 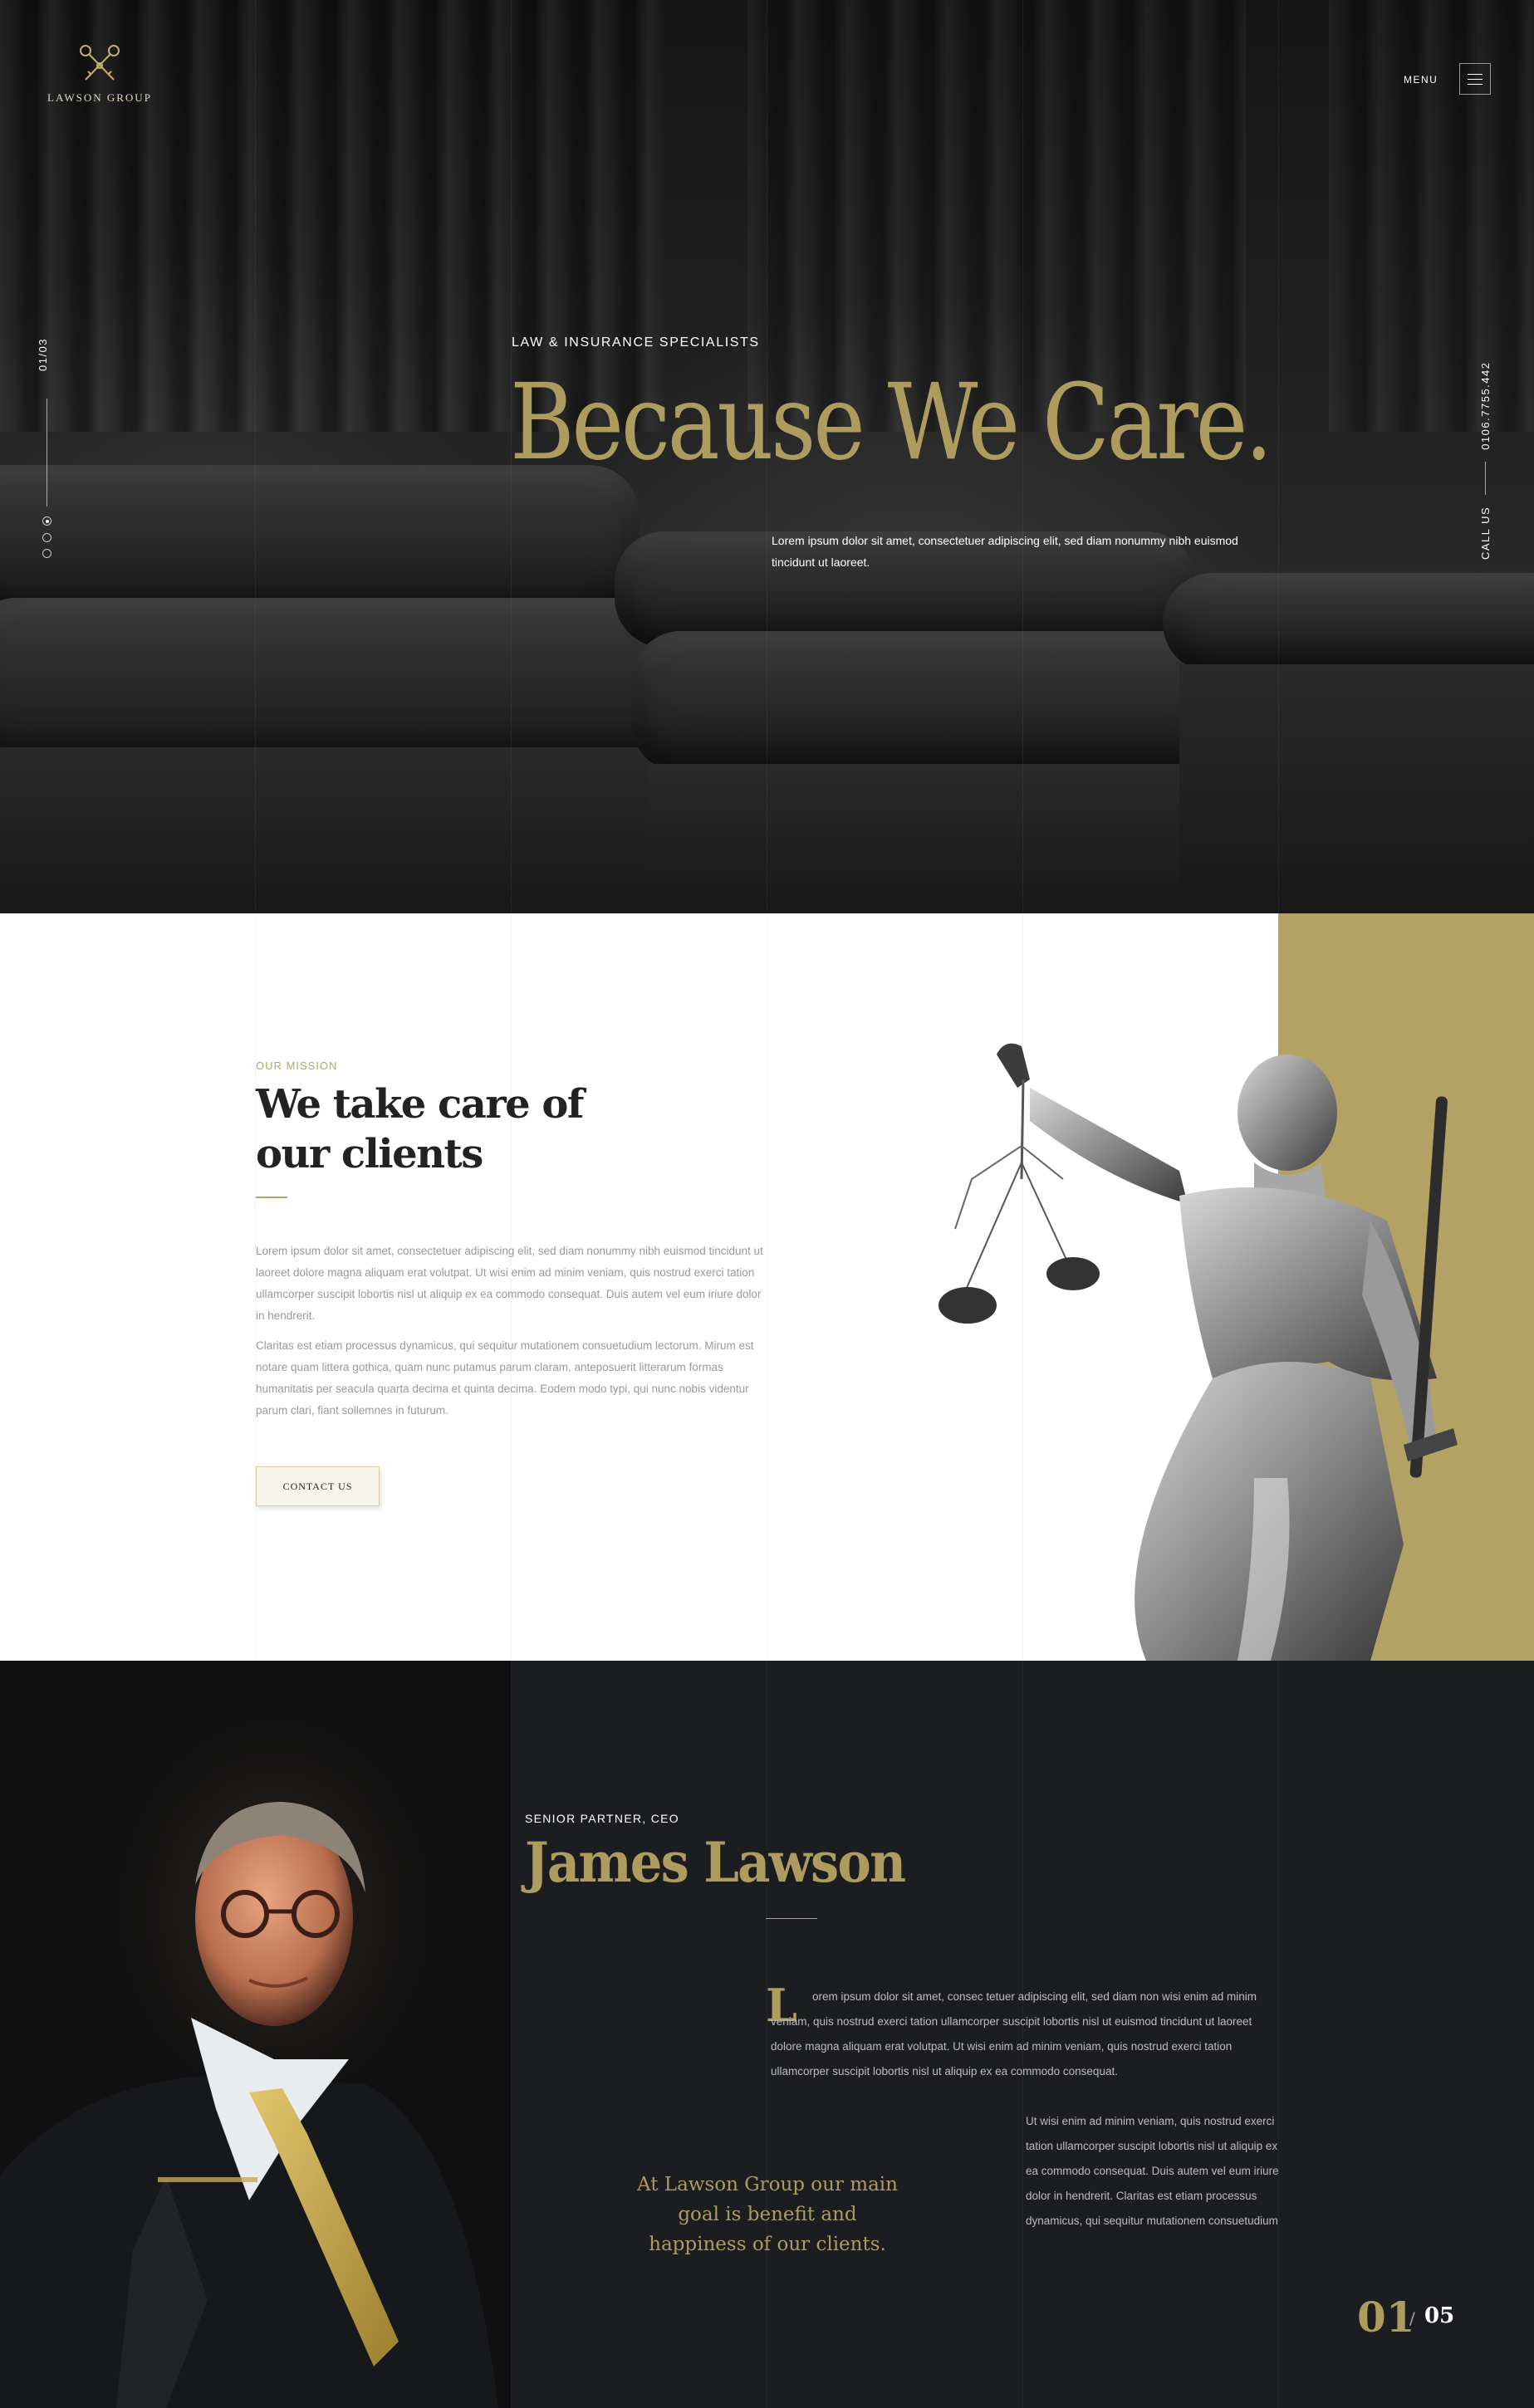 I want to click on hamburger-icon, so click(x=1475, y=79).